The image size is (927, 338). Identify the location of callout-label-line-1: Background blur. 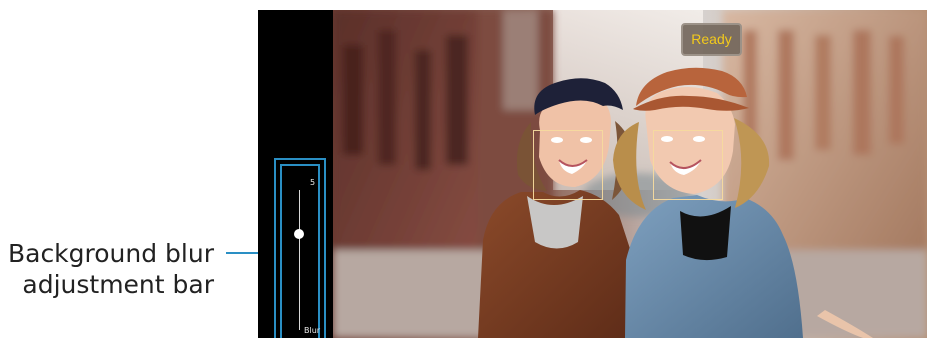
(110, 253).